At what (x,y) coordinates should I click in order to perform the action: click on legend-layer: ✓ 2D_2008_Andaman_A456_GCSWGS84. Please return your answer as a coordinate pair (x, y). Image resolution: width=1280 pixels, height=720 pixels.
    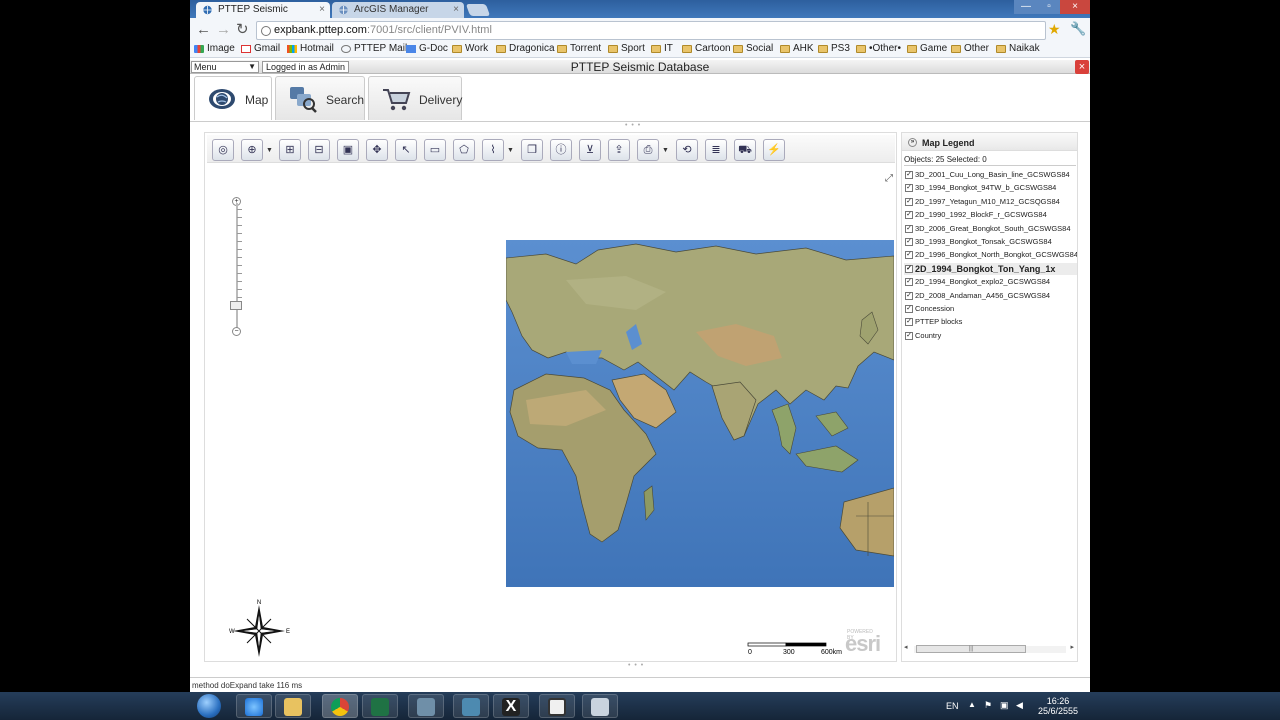
    Looking at the image, I should click on (990, 296).